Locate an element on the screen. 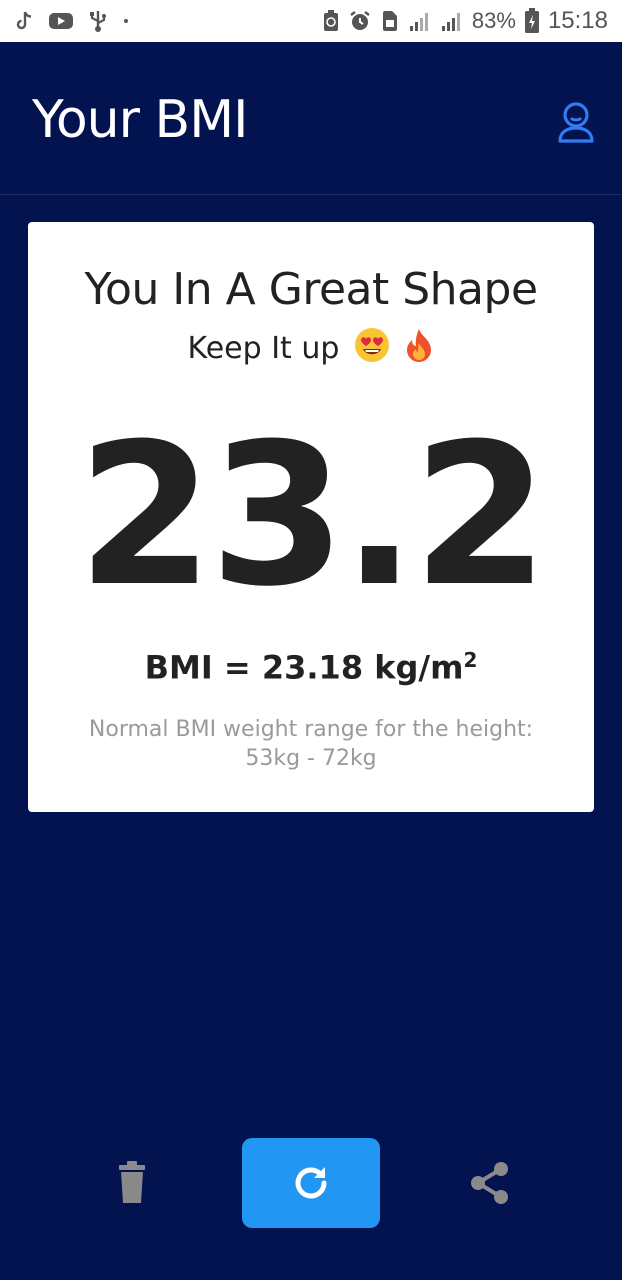 This screenshot has width=622, height=1280. normal-range-label: Normal BMI weight range for the height: is located at coordinates (311, 729).